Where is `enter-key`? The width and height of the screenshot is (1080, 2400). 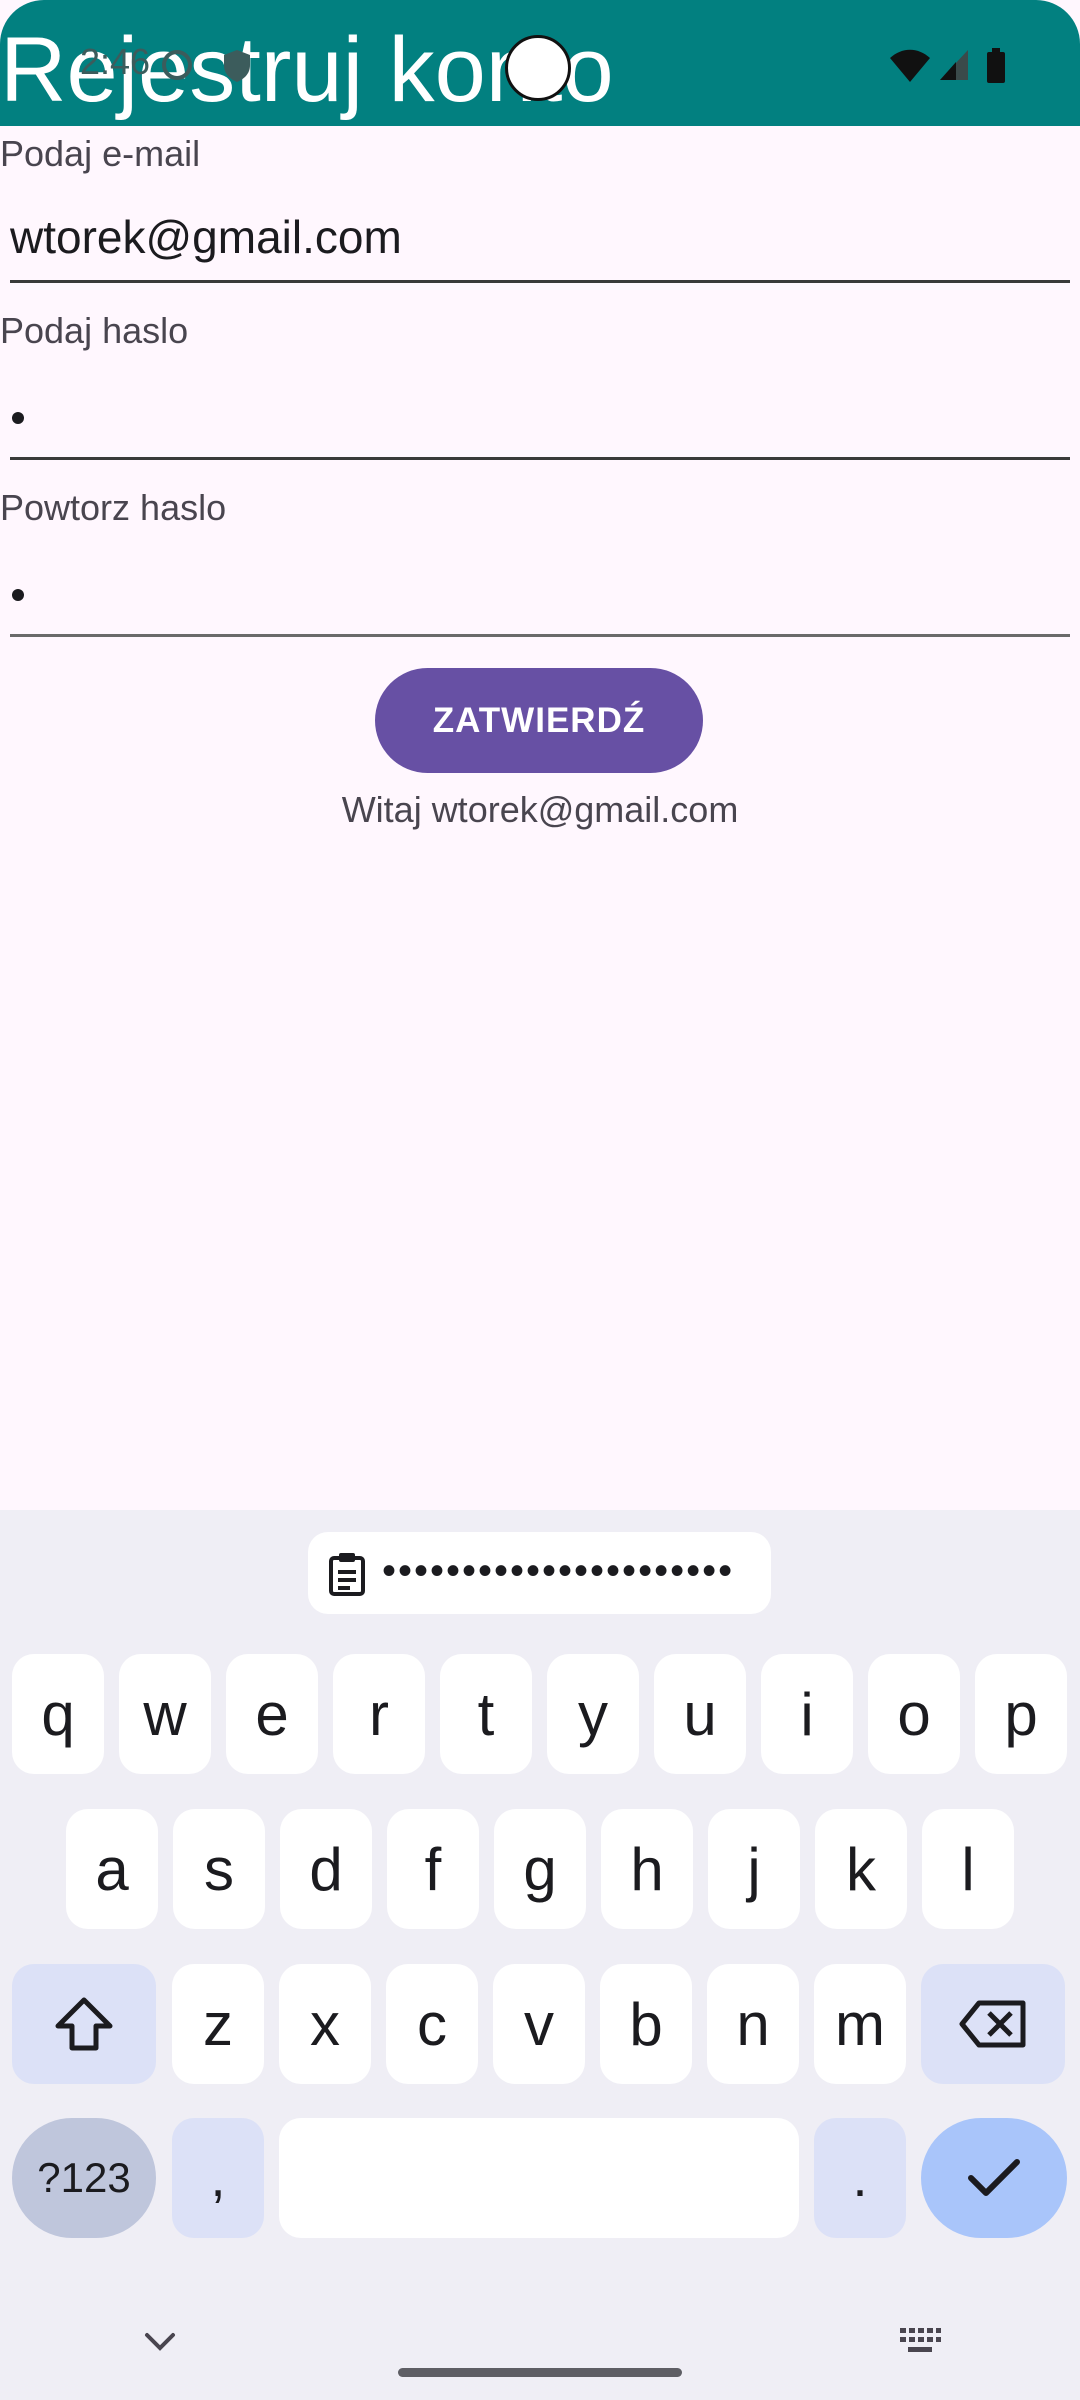 enter-key is located at coordinates (994, 2178).